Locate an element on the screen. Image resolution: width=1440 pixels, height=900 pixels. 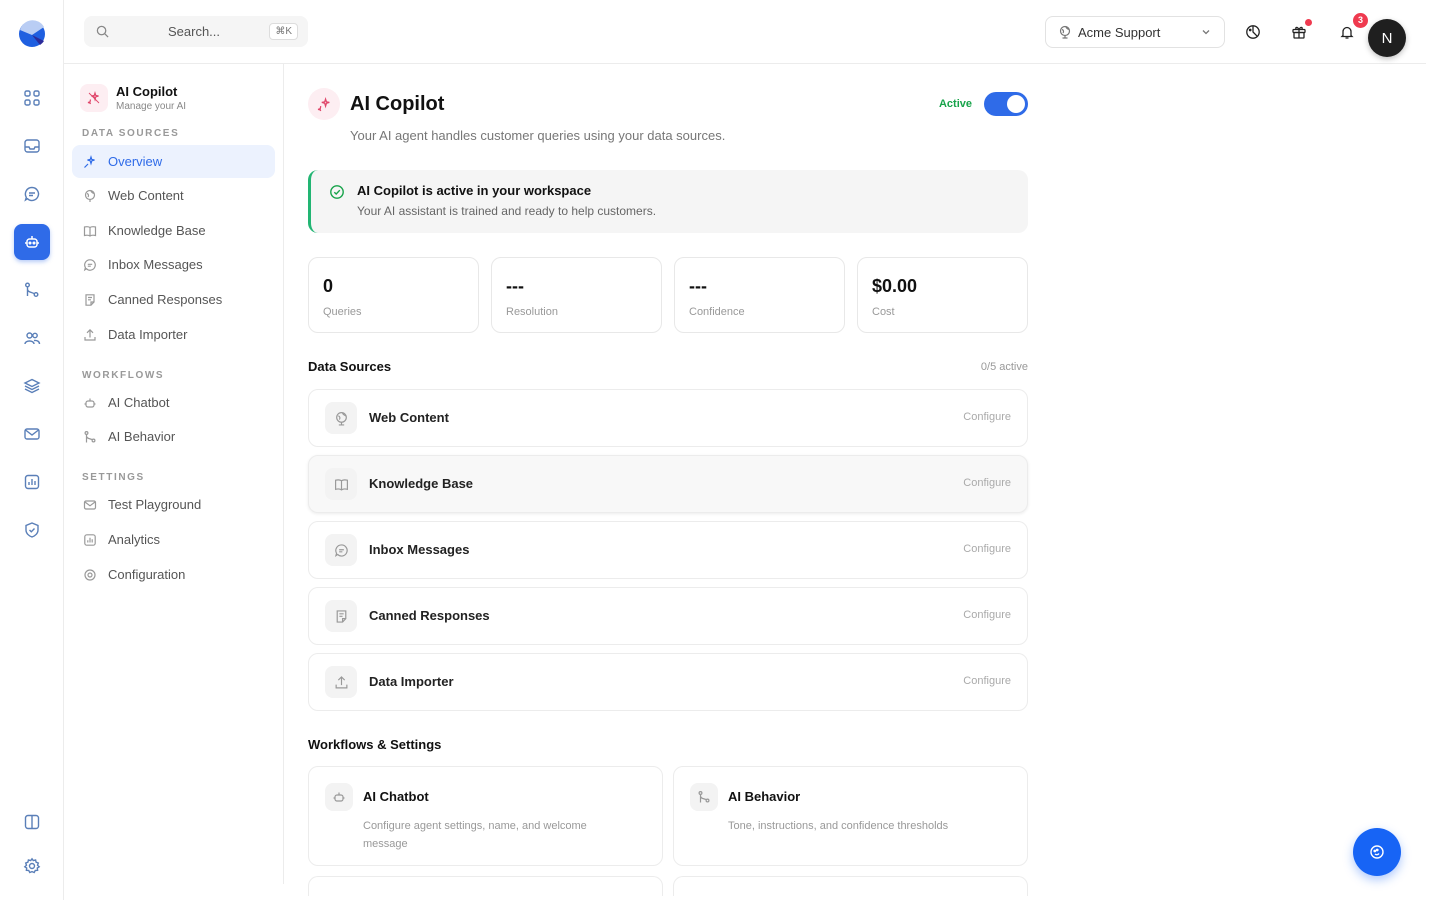
users-icon is located at coordinates (32, 338).